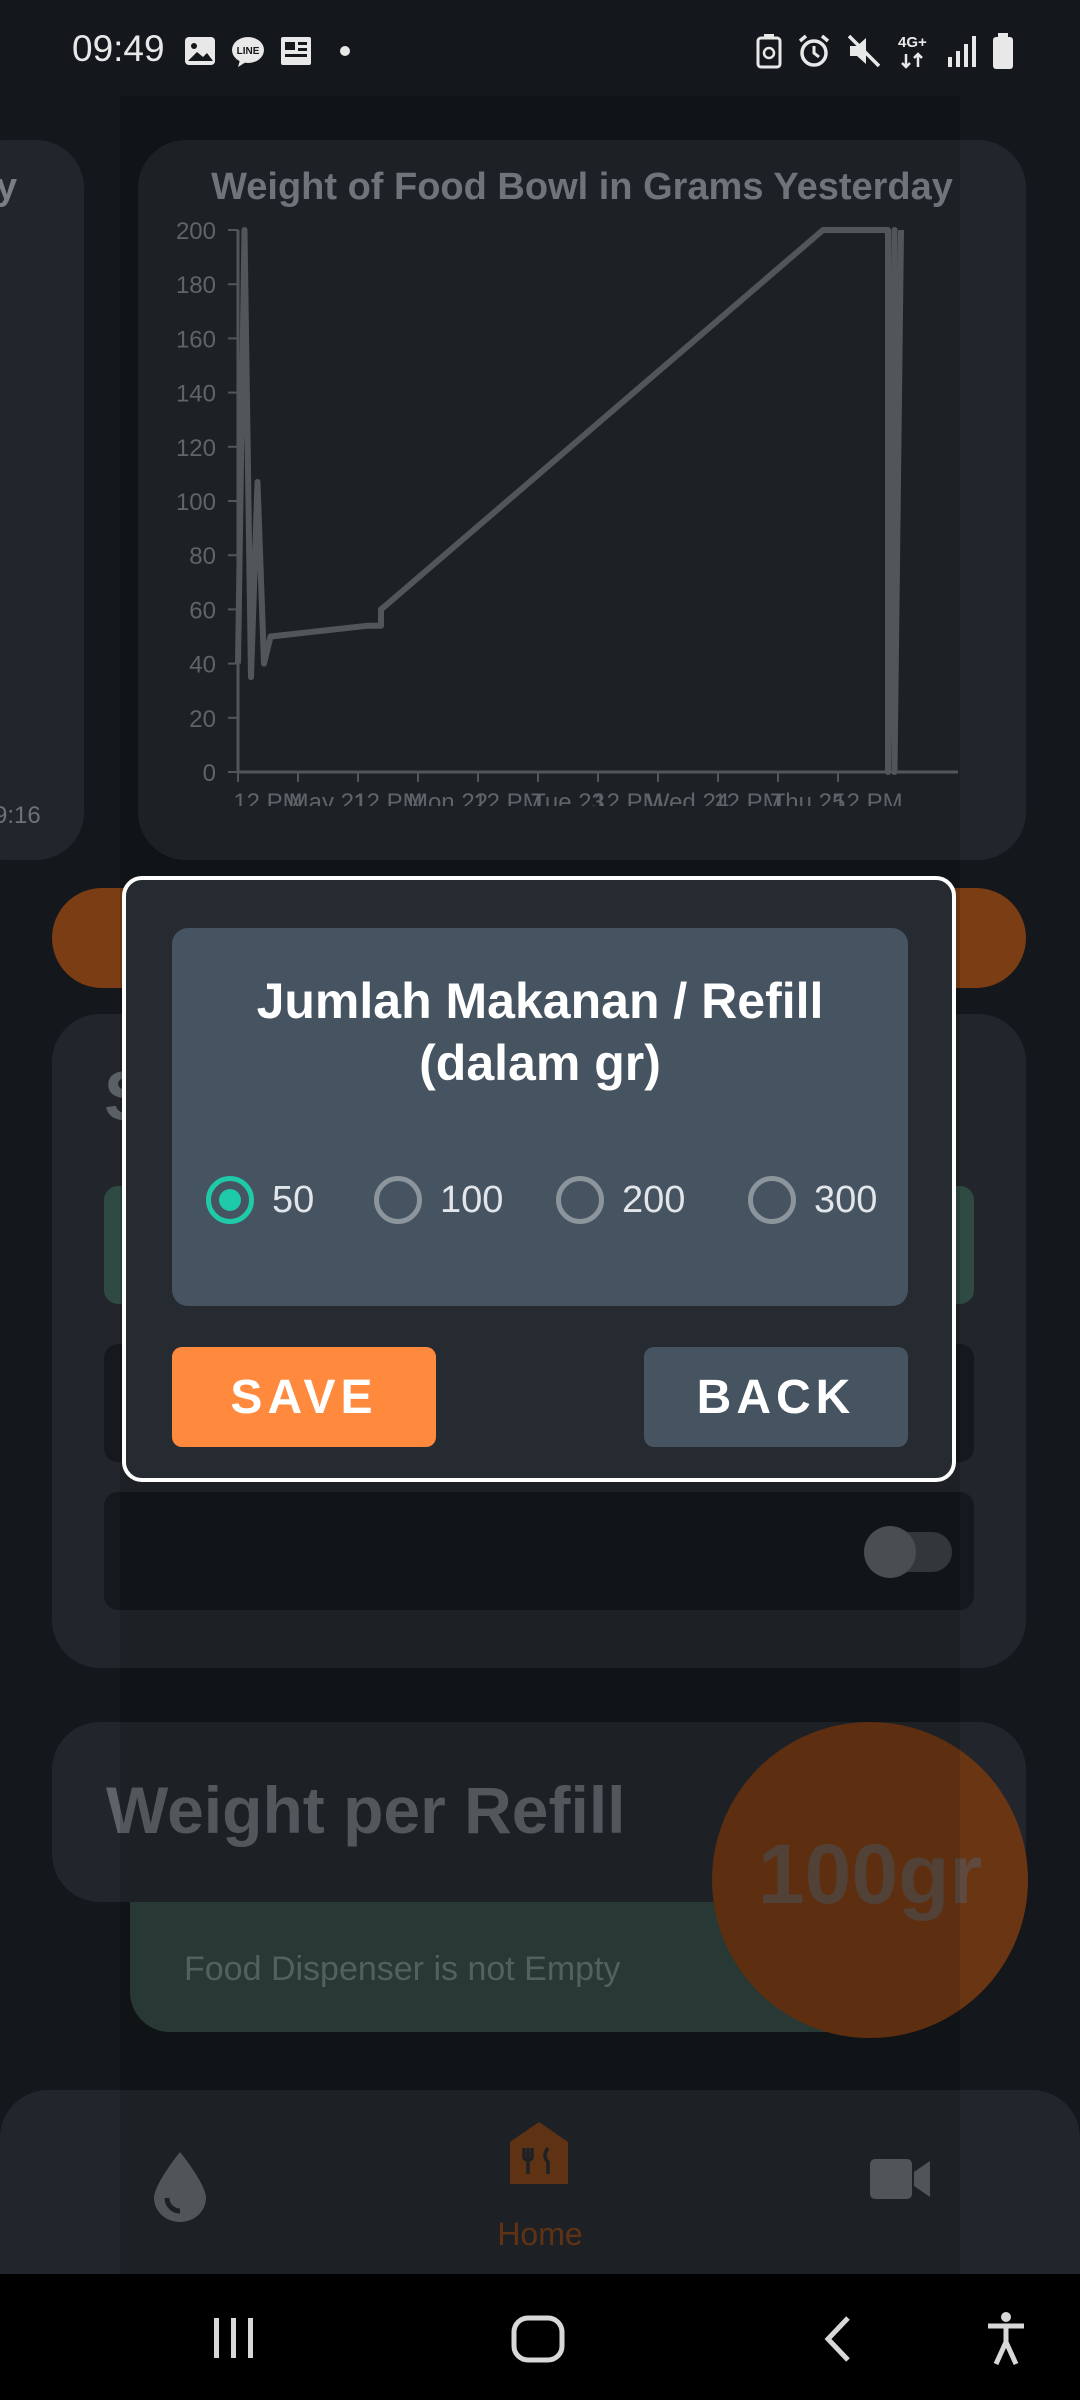  I want to click on svg-text: LINE, so click(248, 51).